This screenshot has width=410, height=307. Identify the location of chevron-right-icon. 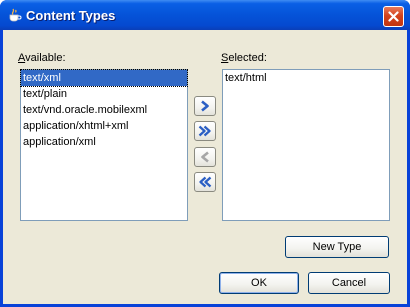
(205, 106).